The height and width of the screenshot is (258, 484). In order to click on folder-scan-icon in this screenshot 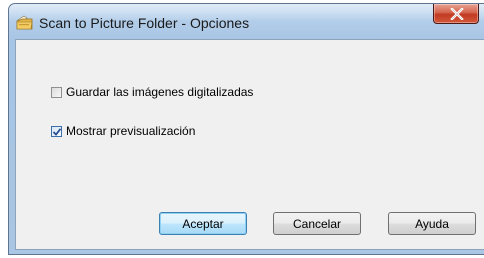, I will do `click(24, 22)`.